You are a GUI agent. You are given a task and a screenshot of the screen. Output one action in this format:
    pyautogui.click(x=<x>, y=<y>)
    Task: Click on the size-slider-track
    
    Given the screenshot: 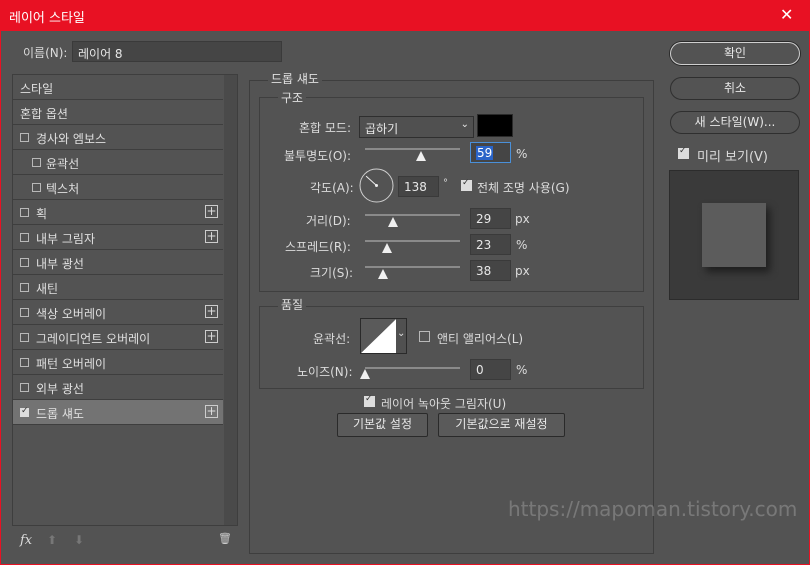 What is the action you would take?
    pyautogui.click(x=412, y=267)
    